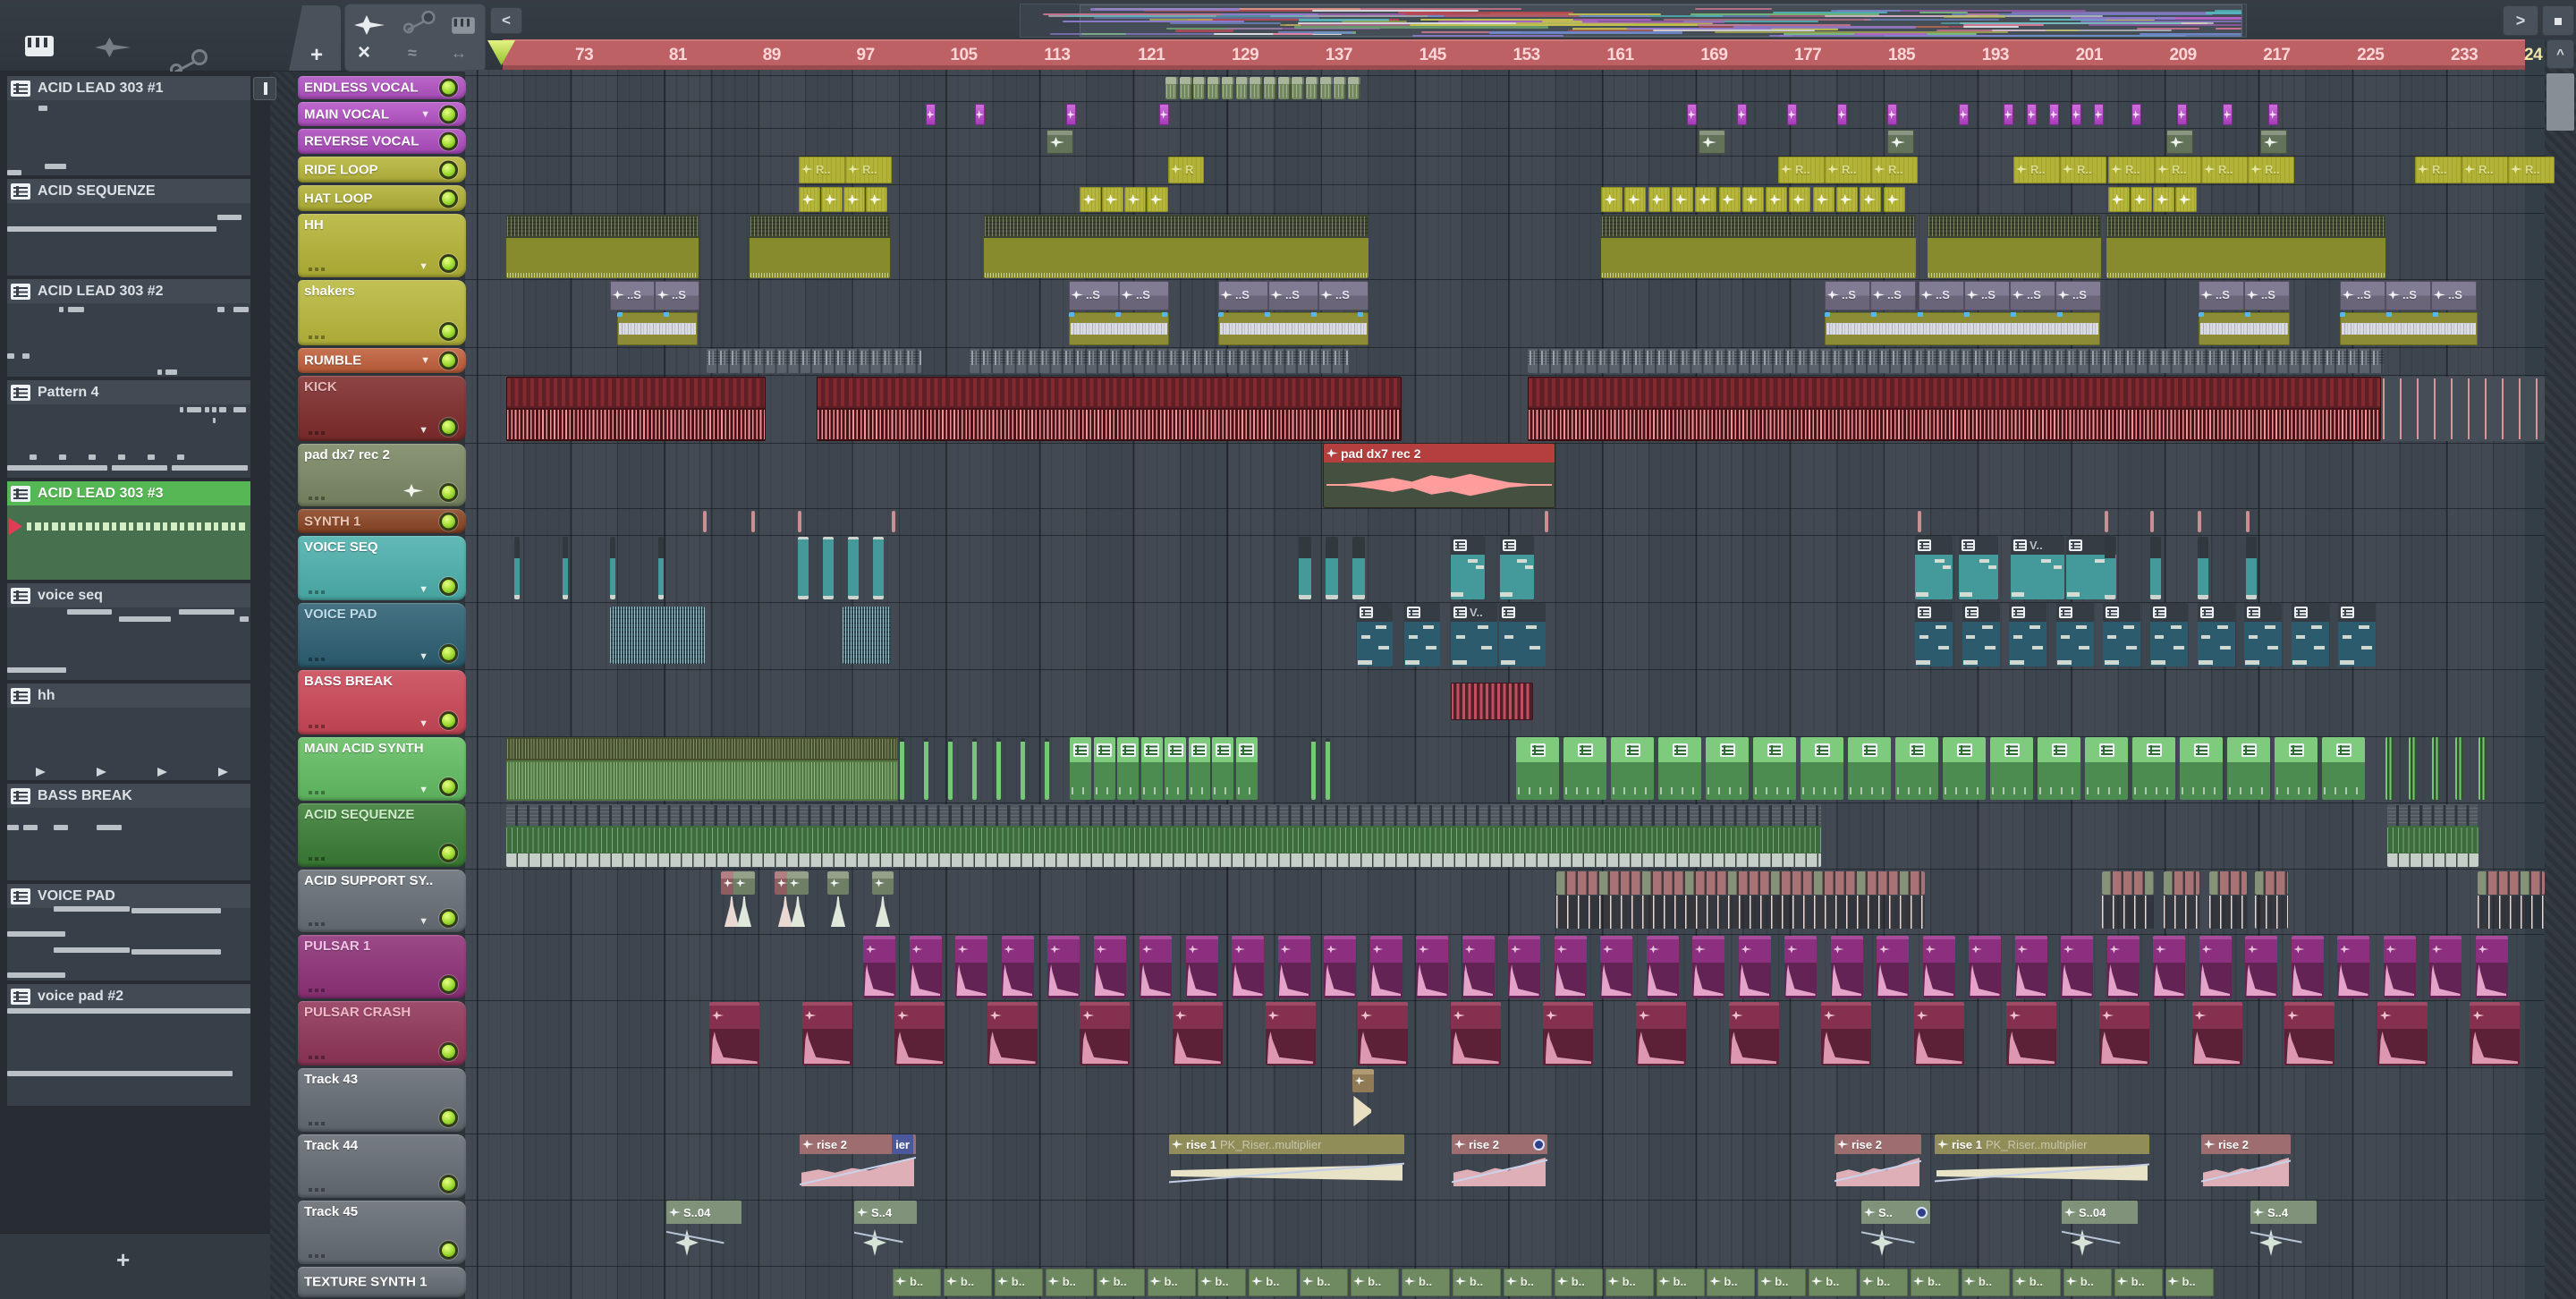 Image resolution: width=2576 pixels, height=1299 pixels. What do you see at coordinates (382, 568) in the screenshot?
I see `track-header-voice-seq: VOICE SEQ ▼` at bounding box center [382, 568].